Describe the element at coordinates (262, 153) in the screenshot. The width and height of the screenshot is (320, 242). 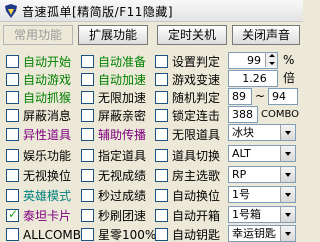
I see `switch-key-dropdown: ALT` at that location.